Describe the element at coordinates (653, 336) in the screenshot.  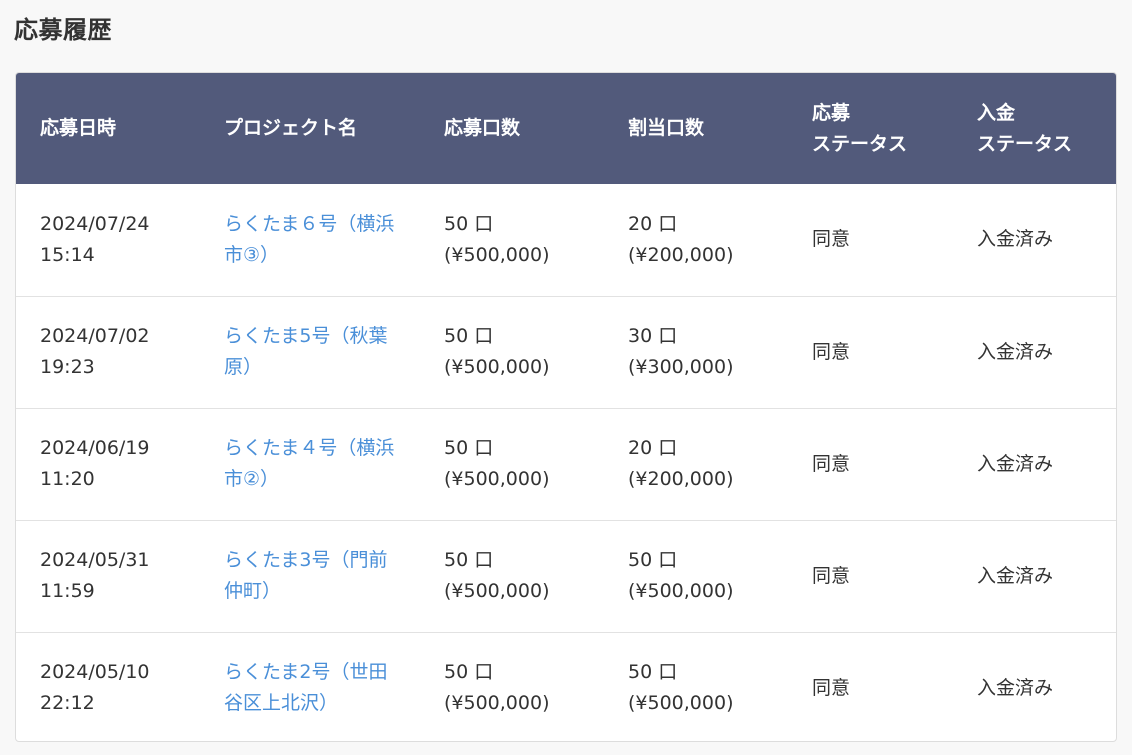
I see `allocated-count: 30 口` at that location.